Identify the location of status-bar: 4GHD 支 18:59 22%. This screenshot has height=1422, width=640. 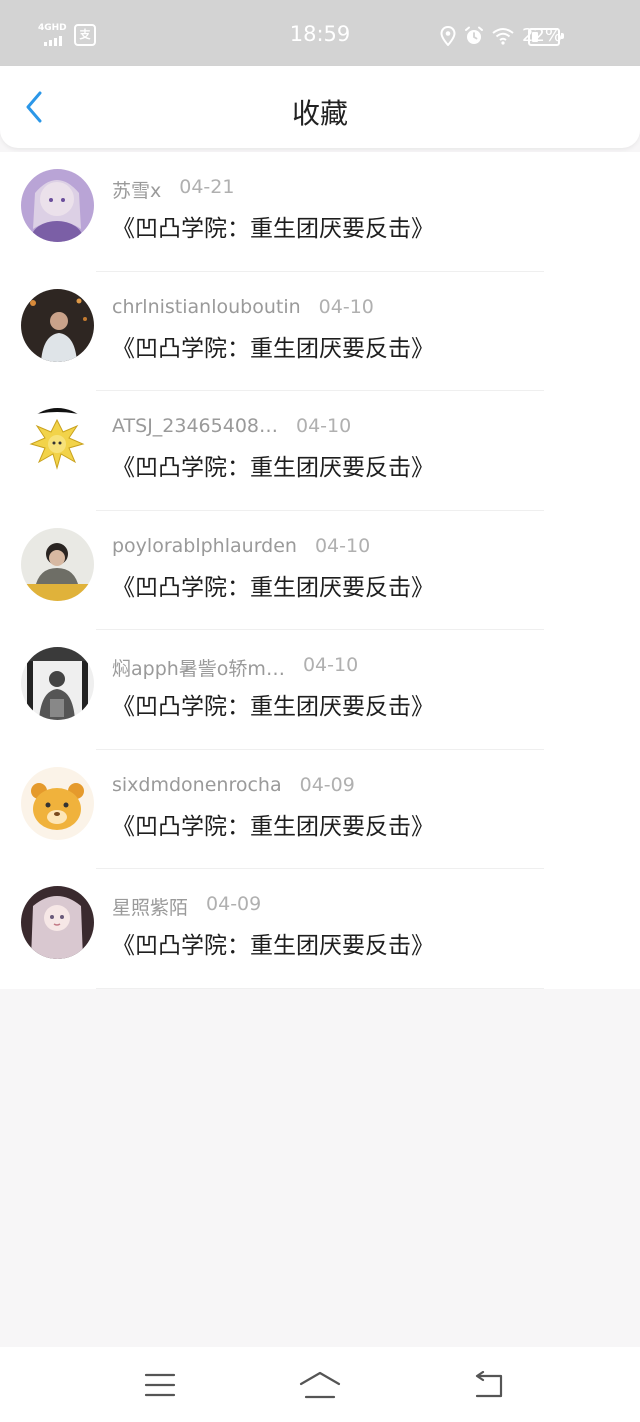
(320, 33).